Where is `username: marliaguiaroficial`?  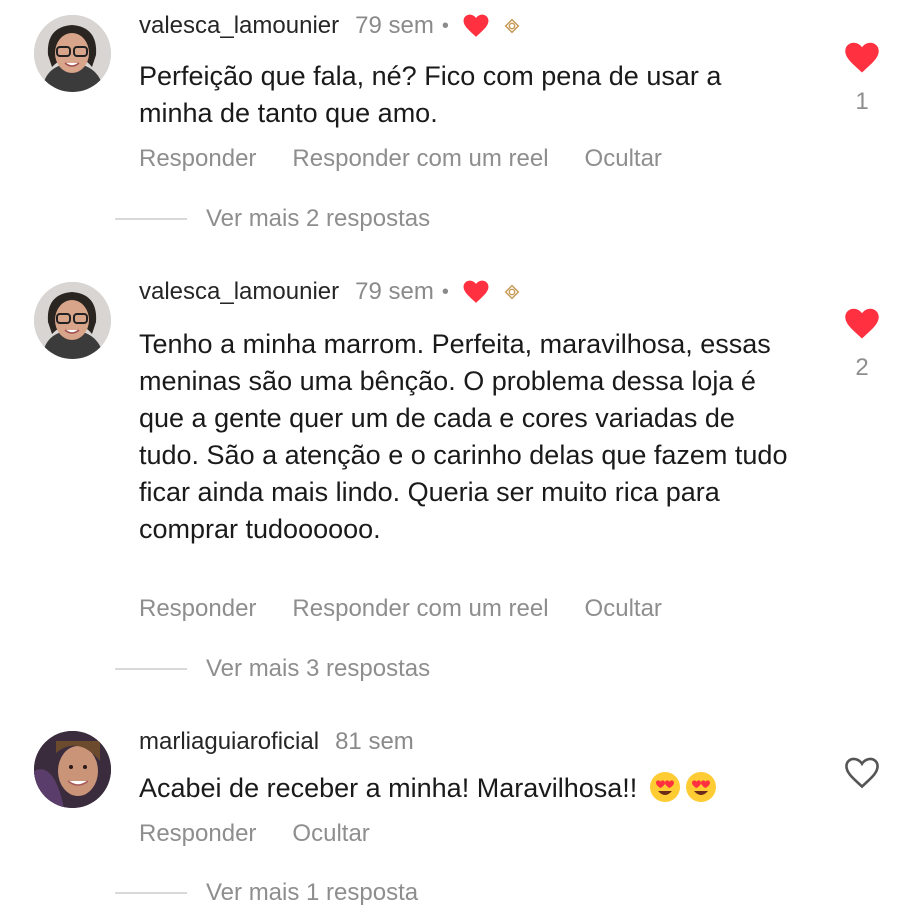 username: marliaguiaroficial is located at coordinates (229, 742).